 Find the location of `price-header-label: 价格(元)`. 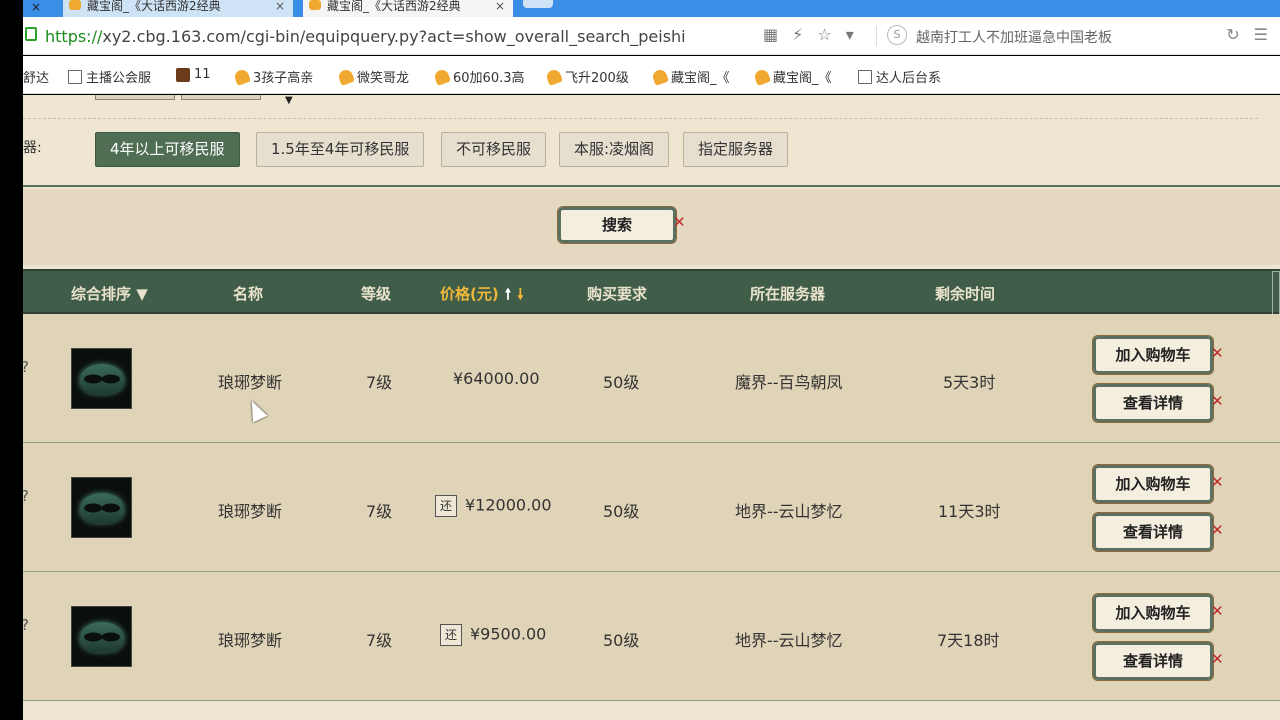

price-header-label: 价格(元) is located at coordinates (469, 294).